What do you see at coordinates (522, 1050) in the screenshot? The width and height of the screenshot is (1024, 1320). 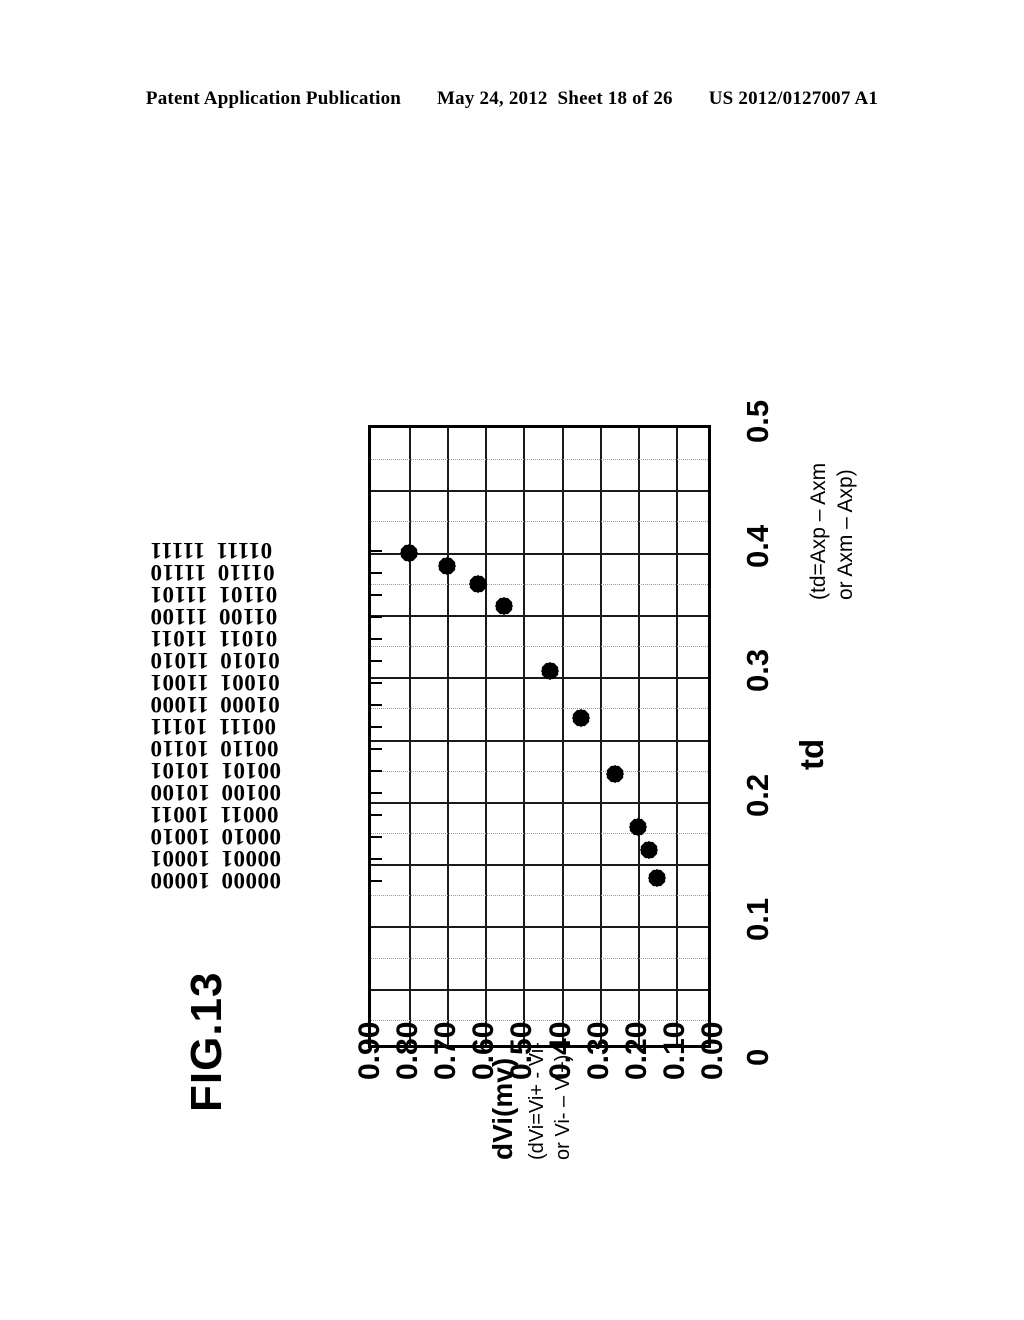 I see `dvi-axis-tick-label: 0.50` at bounding box center [522, 1050].